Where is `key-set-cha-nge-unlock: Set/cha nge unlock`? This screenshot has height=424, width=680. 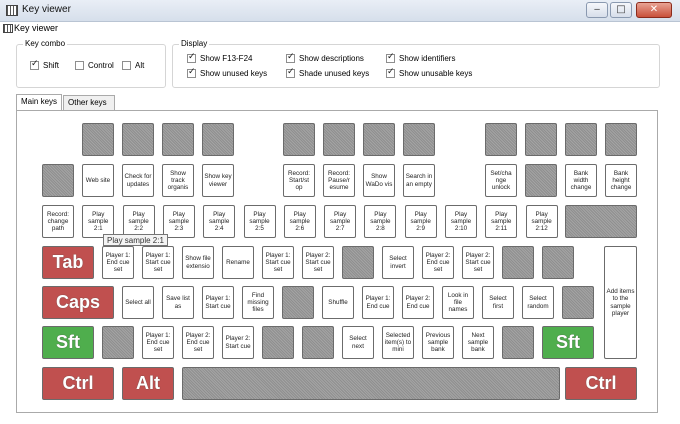 key-set-cha-nge-unlock: Set/cha nge unlock is located at coordinates (501, 180).